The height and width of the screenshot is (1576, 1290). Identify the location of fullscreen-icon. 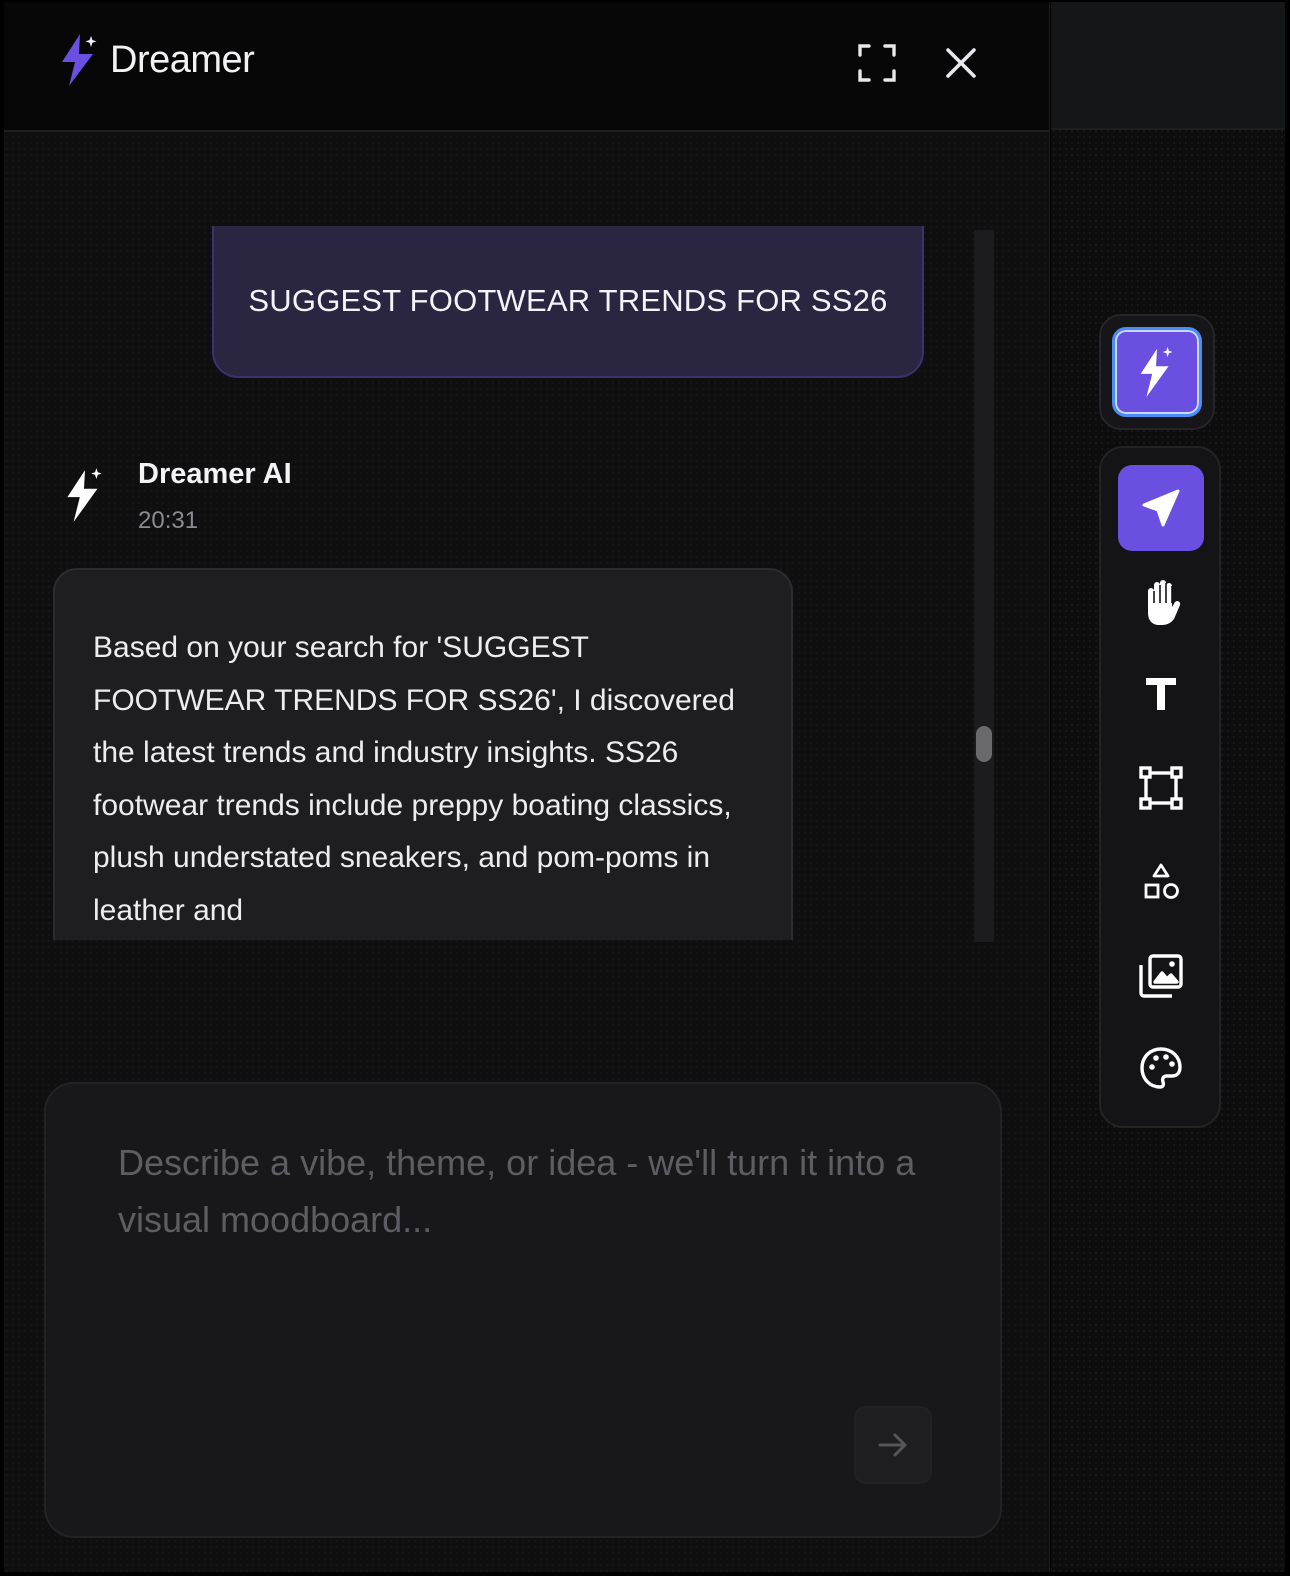
(877, 63).